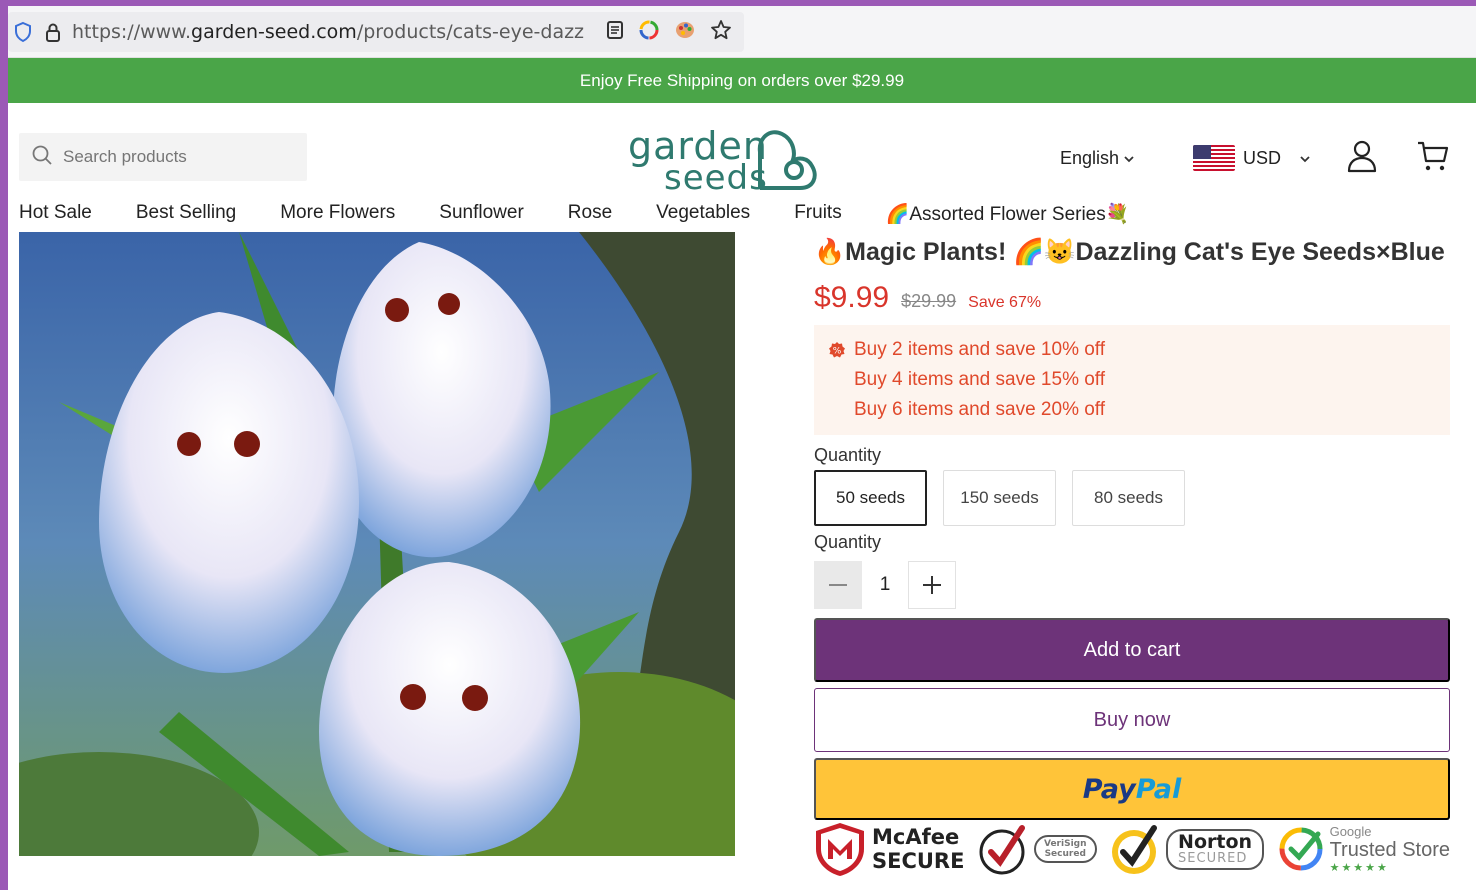  Describe the element at coordinates (55, 217) in the screenshot. I see `nav-hot-sale: Hot Sale` at that location.